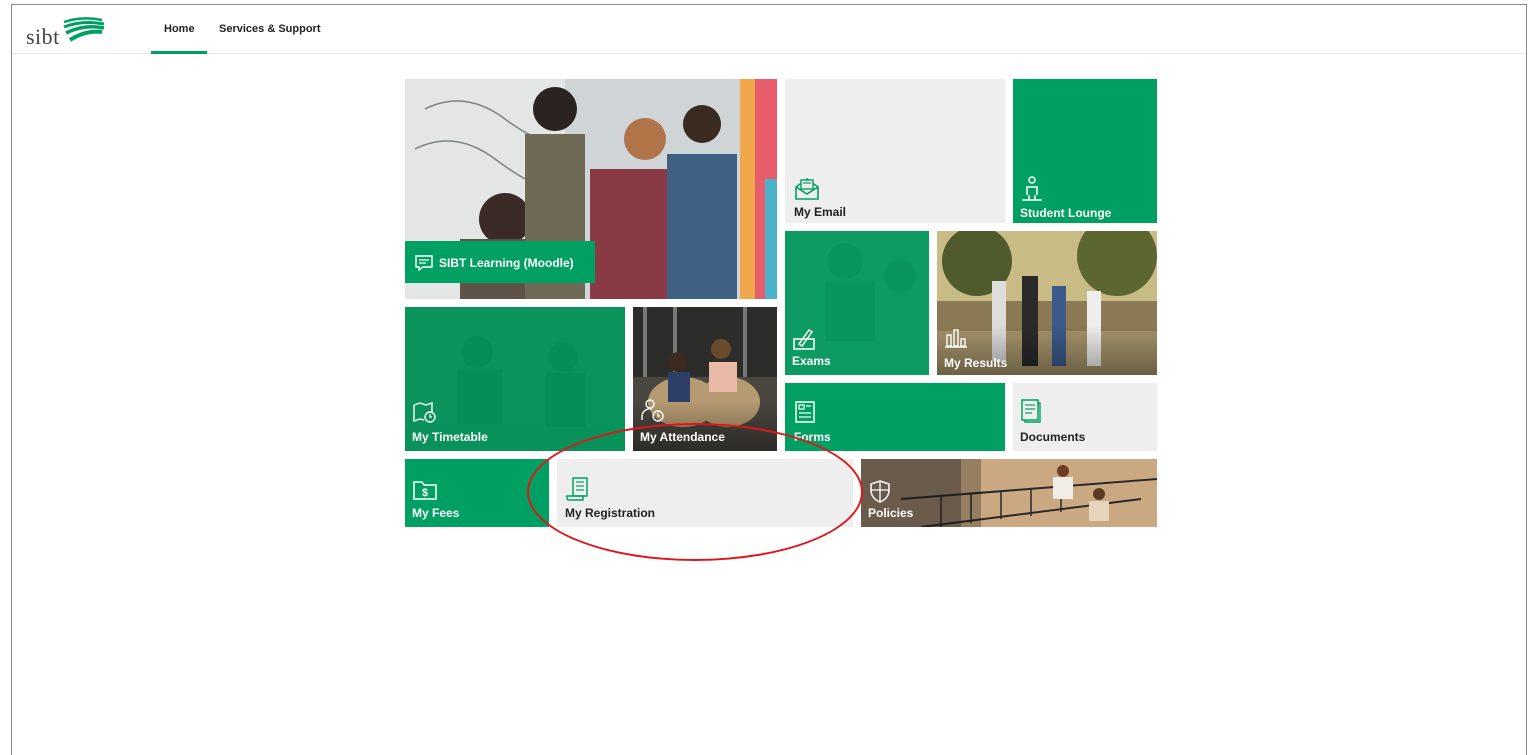 The width and height of the screenshot is (1531, 755). I want to click on policies-label: Policies, so click(891, 513).